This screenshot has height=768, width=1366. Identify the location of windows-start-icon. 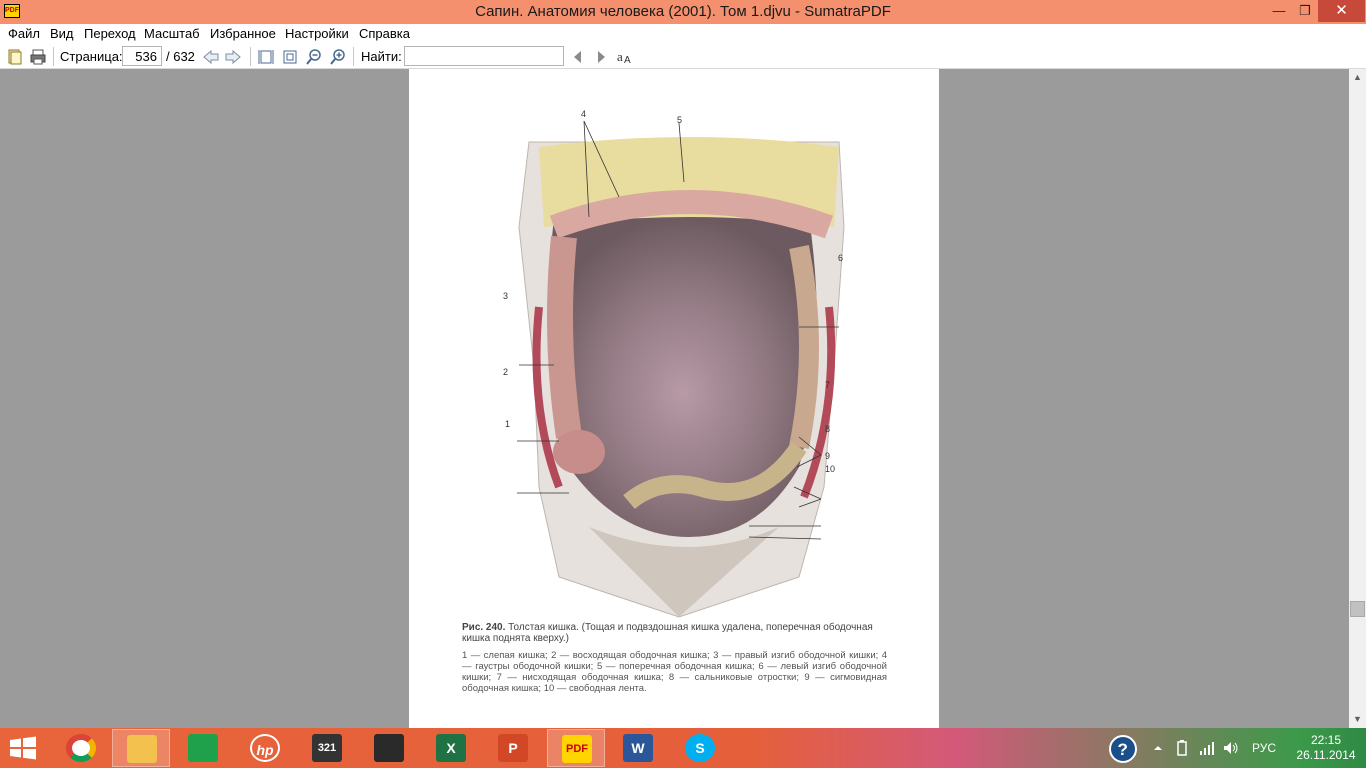
(23, 748).